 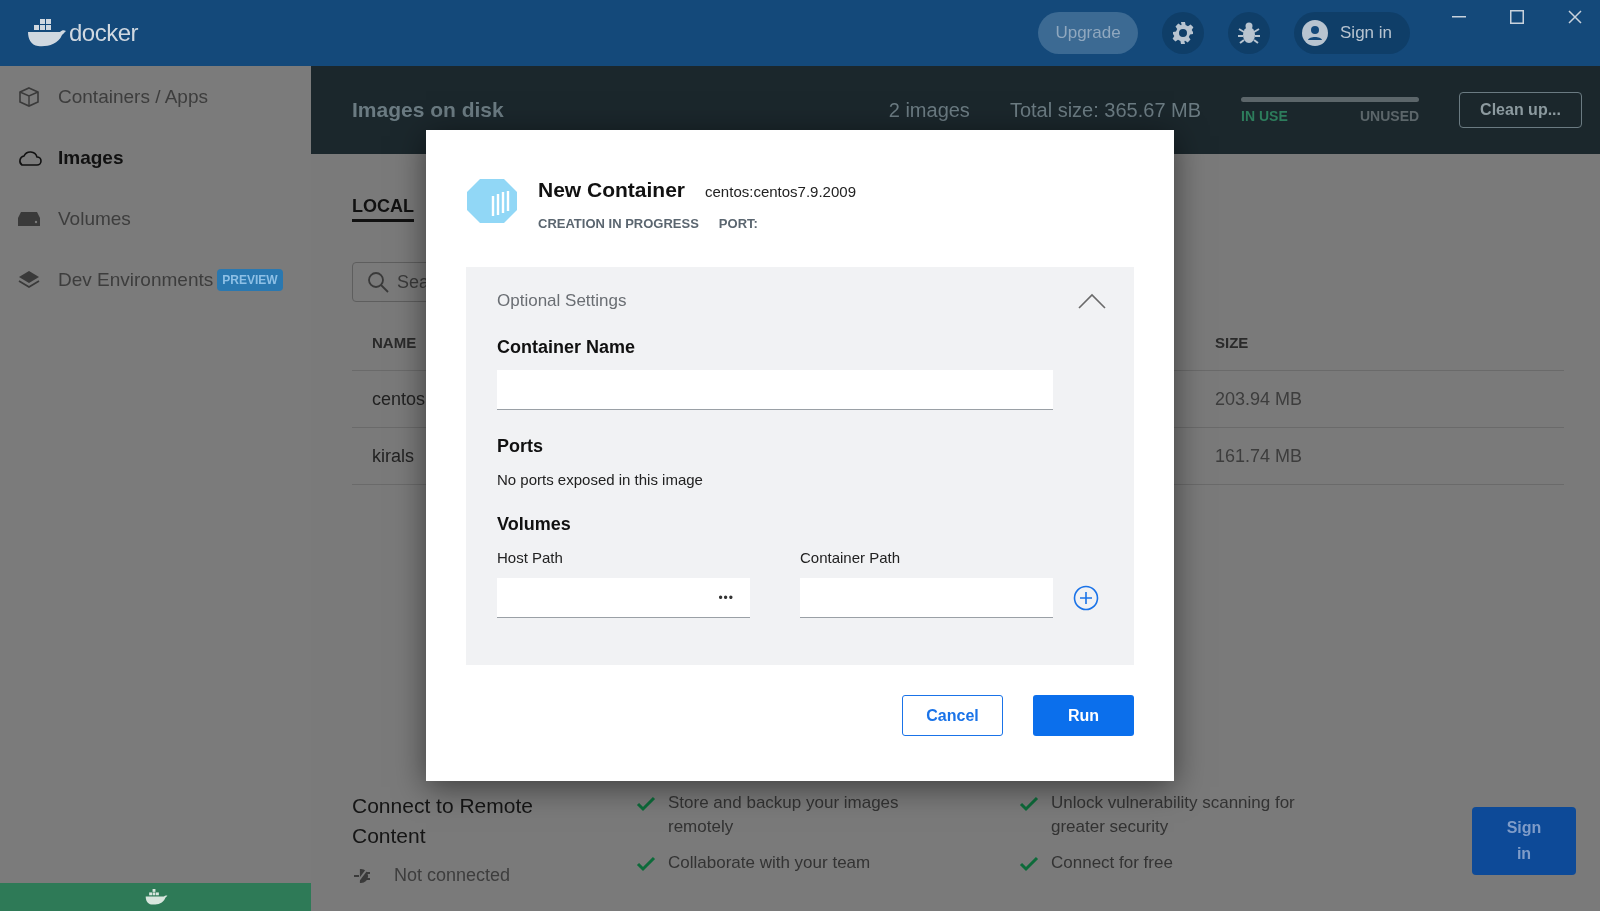 I want to click on host-path-field: •••, so click(x=623, y=598).